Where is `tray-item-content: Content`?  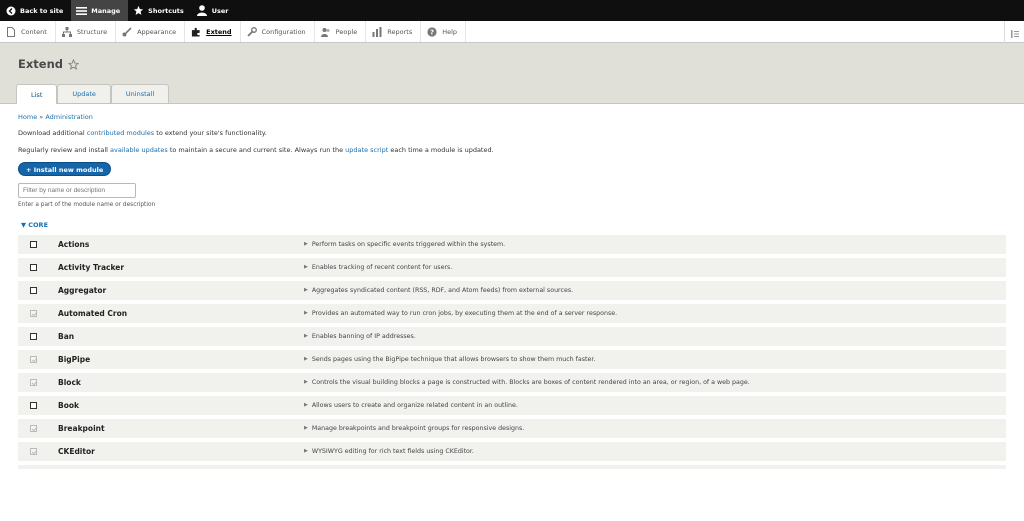 tray-item-content: Content is located at coordinates (28, 31).